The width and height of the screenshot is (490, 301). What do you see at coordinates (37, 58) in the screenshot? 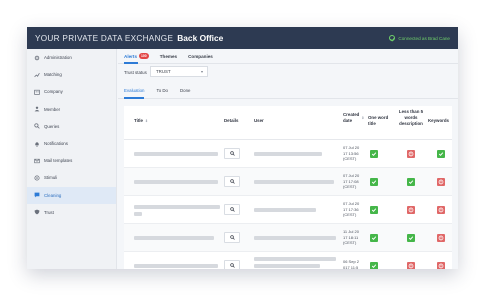
I see `gear-icon` at bounding box center [37, 58].